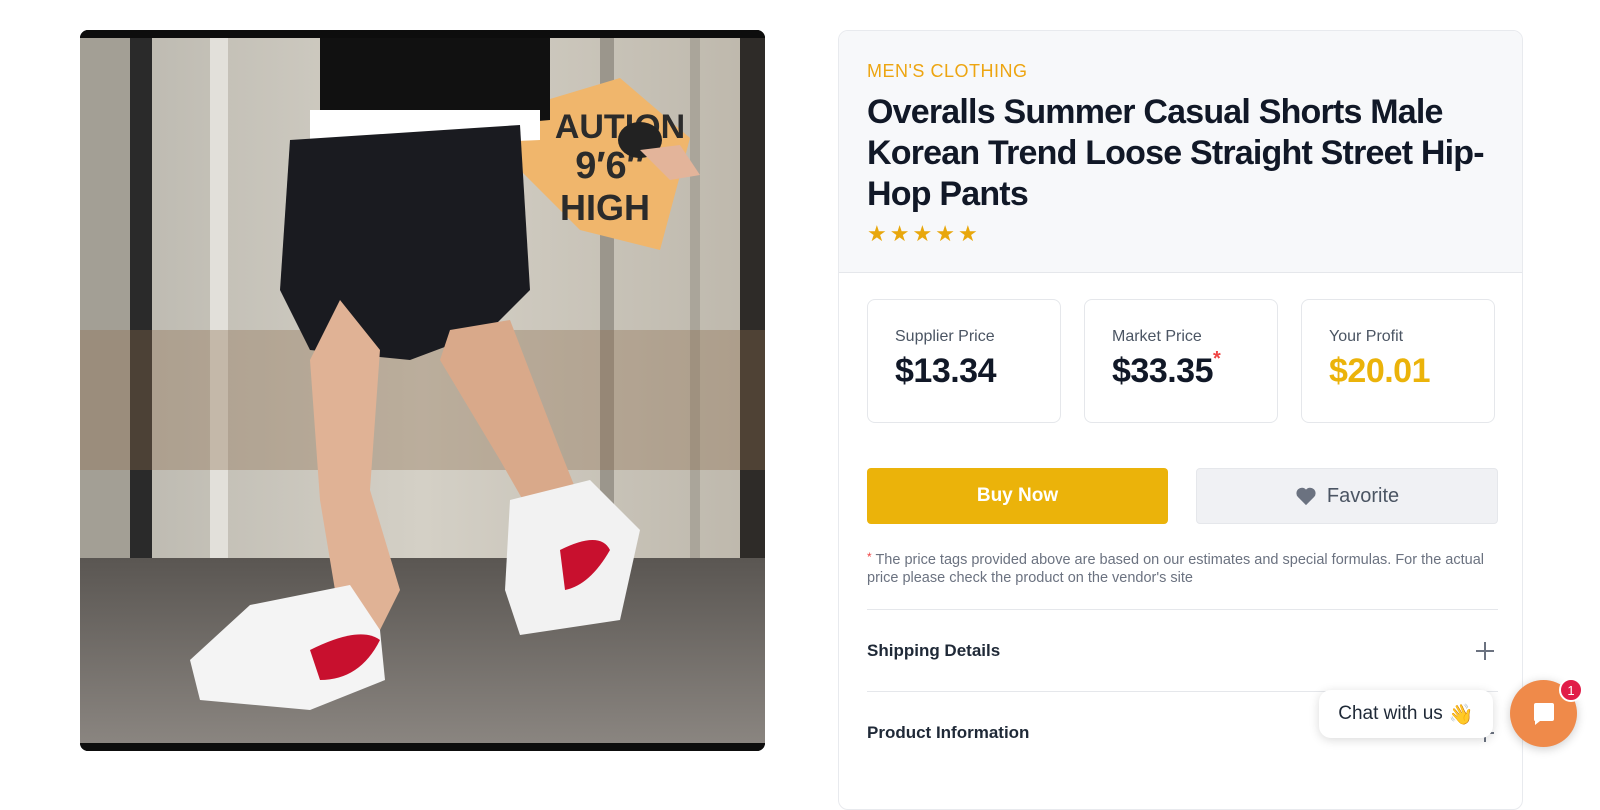 Image resolution: width=1600 pixels, height=810 pixels. I want to click on accordion-label: Shipping Details, so click(934, 650).